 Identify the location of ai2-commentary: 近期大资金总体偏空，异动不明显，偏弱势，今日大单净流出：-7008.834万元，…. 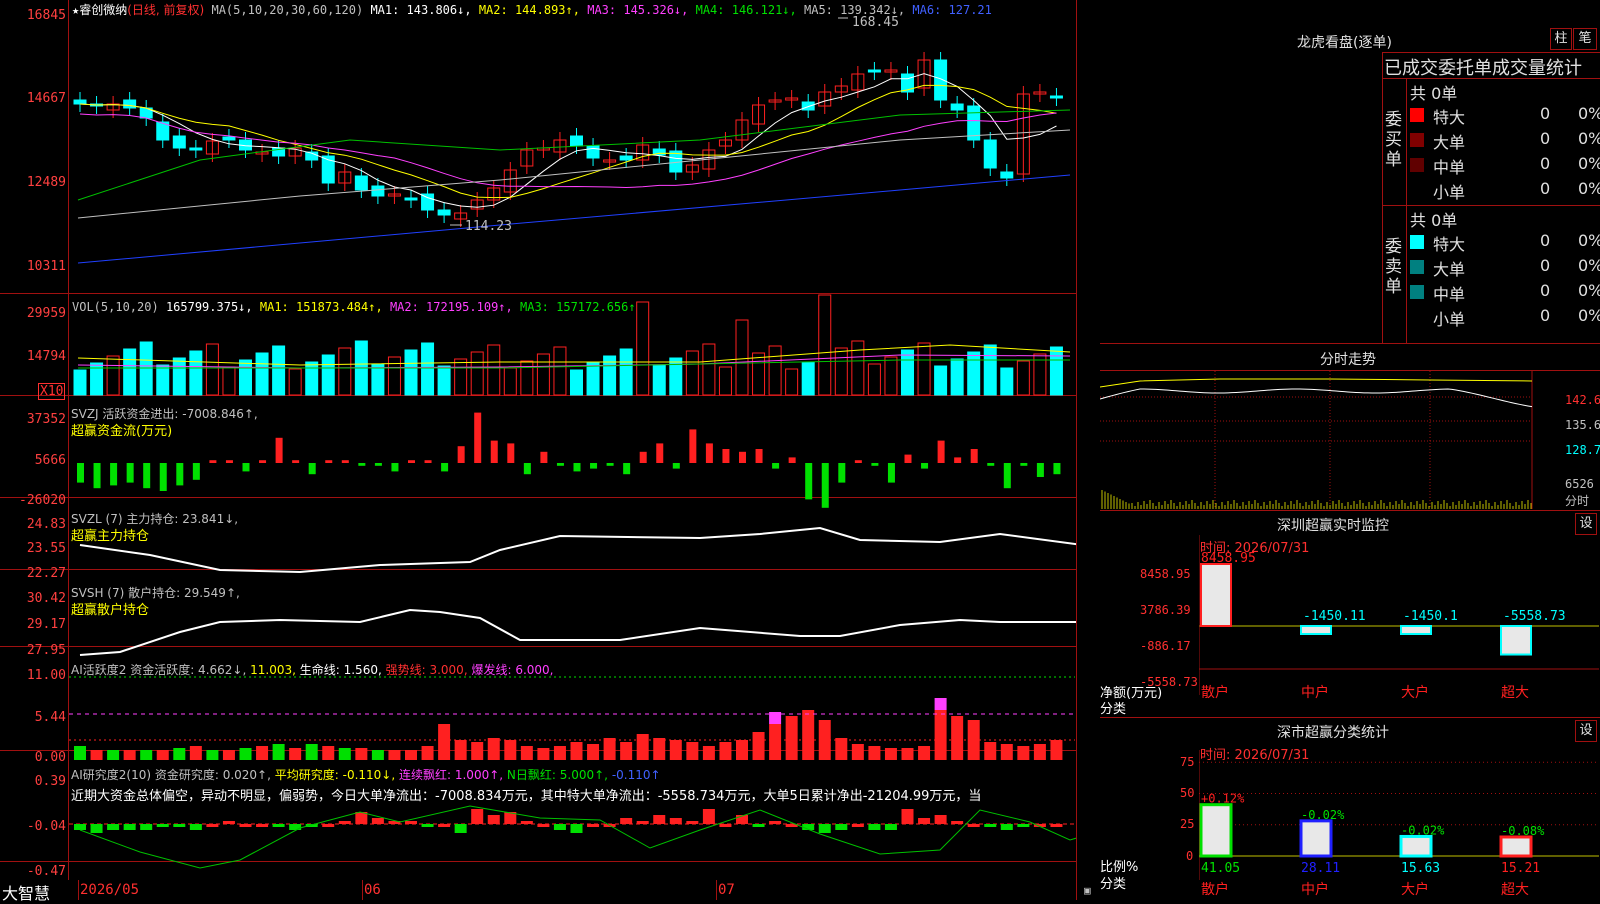
(526, 796).